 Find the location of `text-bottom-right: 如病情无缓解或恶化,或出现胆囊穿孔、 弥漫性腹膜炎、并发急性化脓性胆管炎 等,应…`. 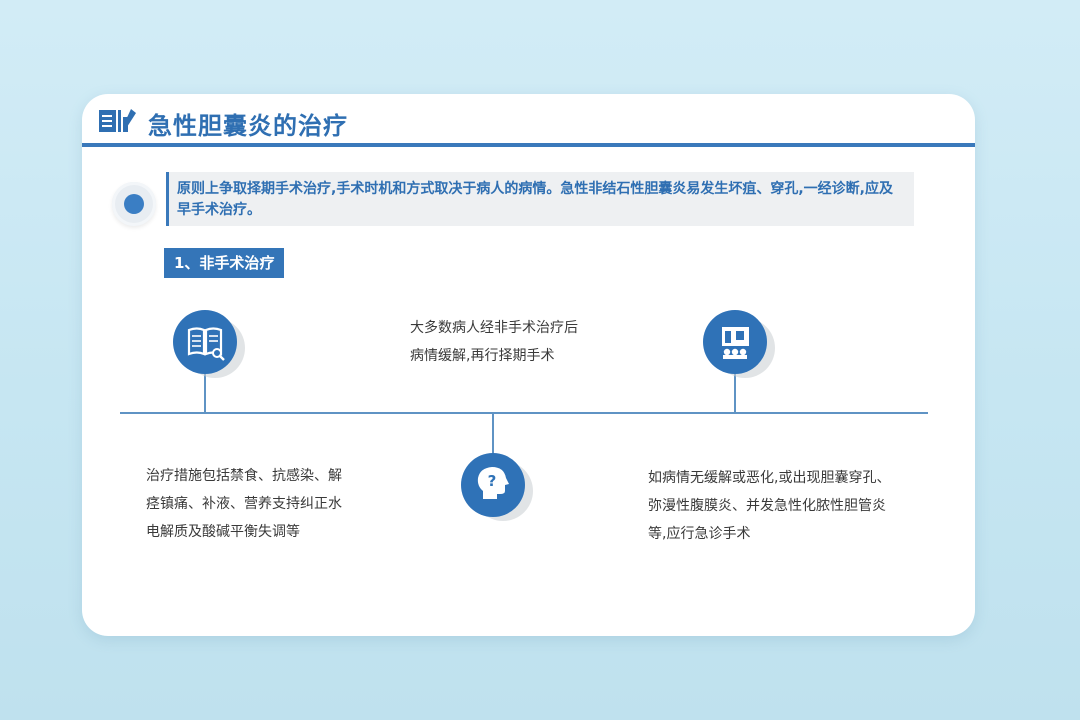

text-bottom-right: 如病情无缓解或恶化,或出现胆囊穿孔、 弥漫性腹膜炎、并发急性化脓性胆管炎 等,应… is located at coordinates (769, 506).